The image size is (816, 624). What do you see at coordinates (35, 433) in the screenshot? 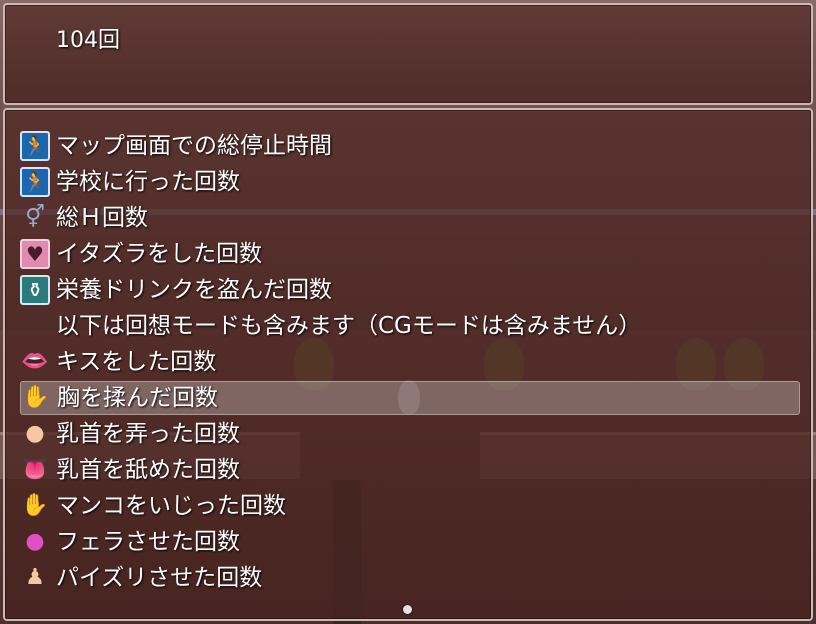
I see `chest-icon: ●` at bounding box center [35, 433].